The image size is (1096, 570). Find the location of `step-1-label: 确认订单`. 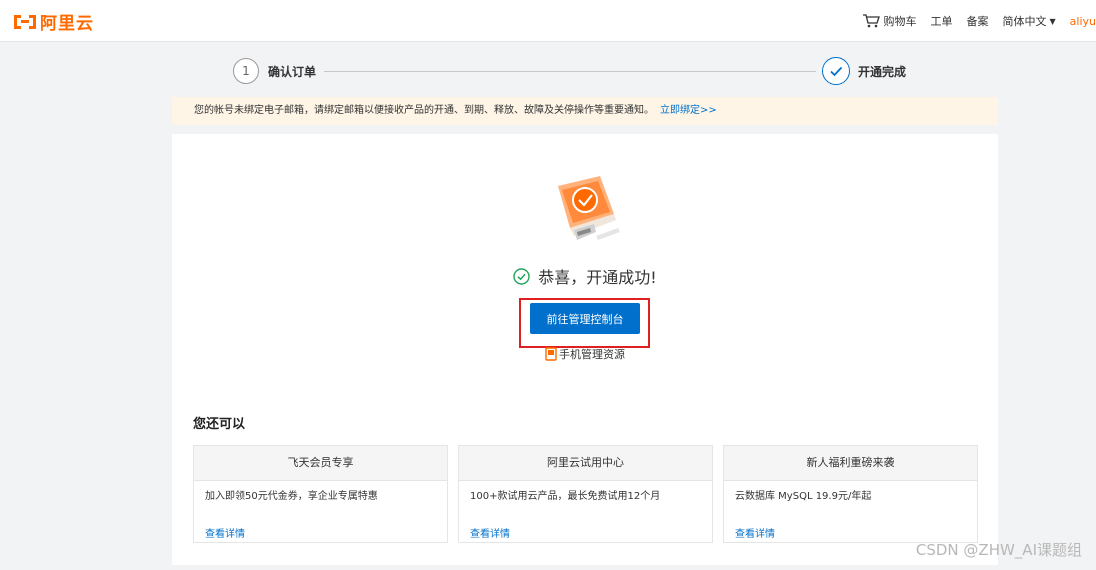

step-1-label: 确认订单 is located at coordinates (292, 72).